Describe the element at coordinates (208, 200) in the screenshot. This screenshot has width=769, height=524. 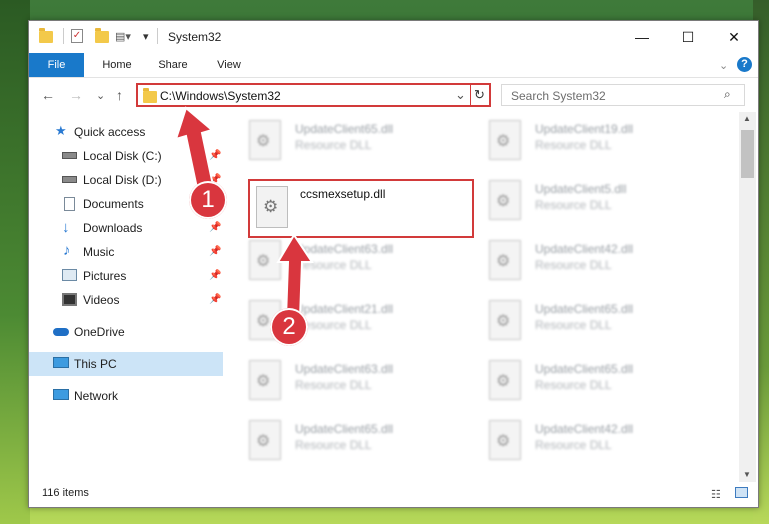
I see `step-1-badge: 1` at that location.